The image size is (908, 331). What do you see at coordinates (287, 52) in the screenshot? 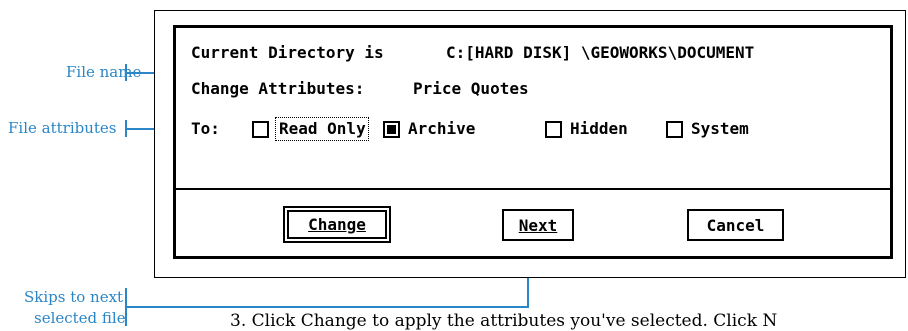
I see `directory-label: Current Directory is` at bounding box center [287, 52].